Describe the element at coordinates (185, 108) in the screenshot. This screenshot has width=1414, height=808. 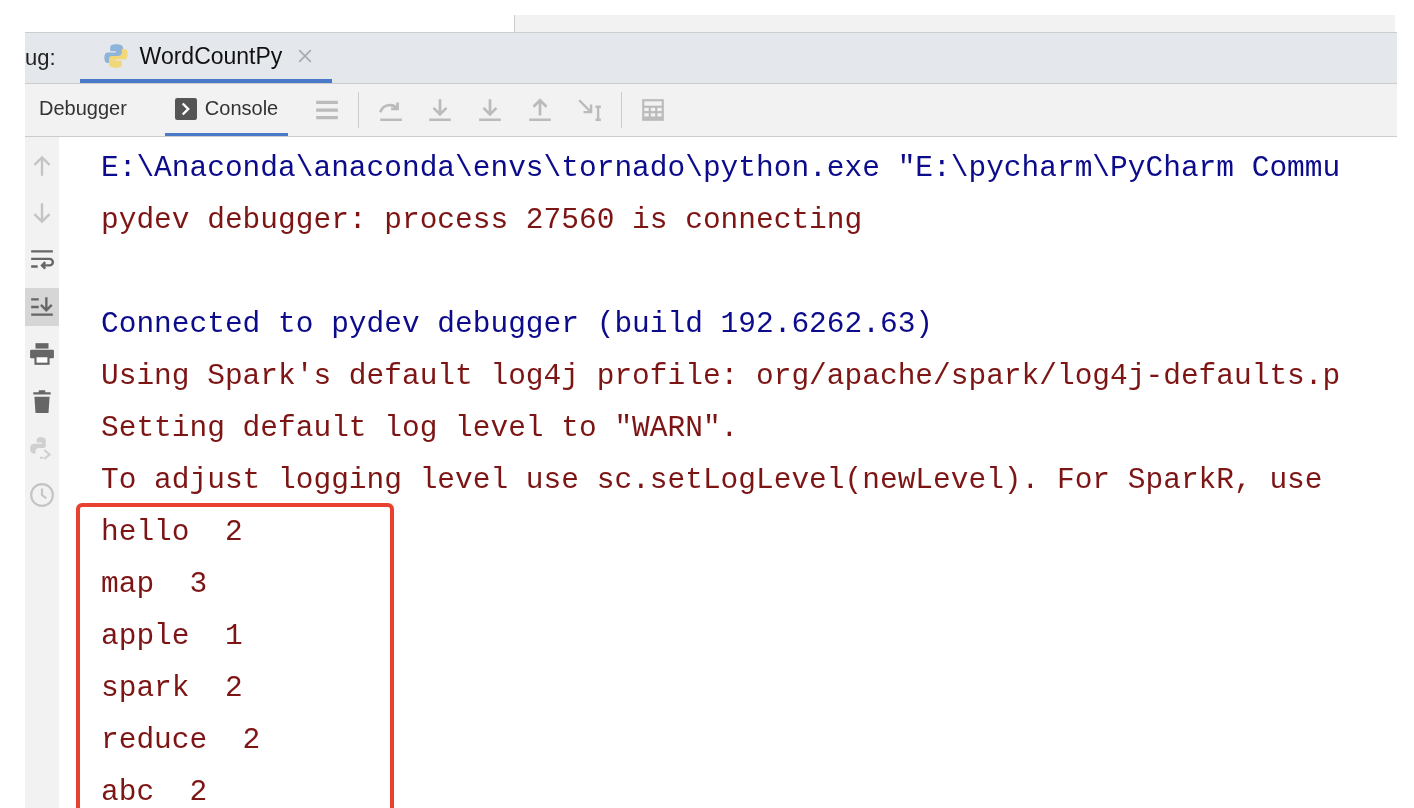
I see `console-icon` at that location.